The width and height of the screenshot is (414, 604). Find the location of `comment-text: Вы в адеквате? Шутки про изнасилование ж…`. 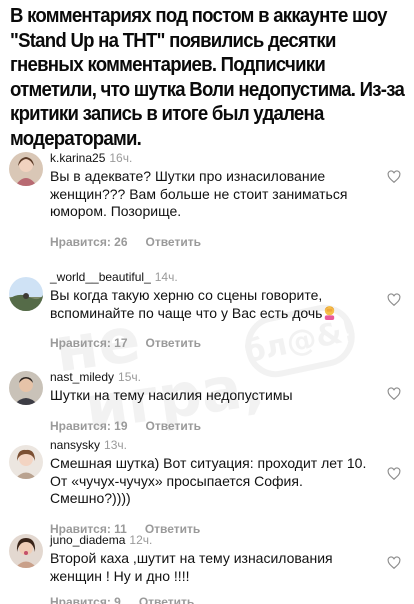

comment-text: Вы в адеквате? Шутки про изнасилование ж… is located at coordinates (199, 193).